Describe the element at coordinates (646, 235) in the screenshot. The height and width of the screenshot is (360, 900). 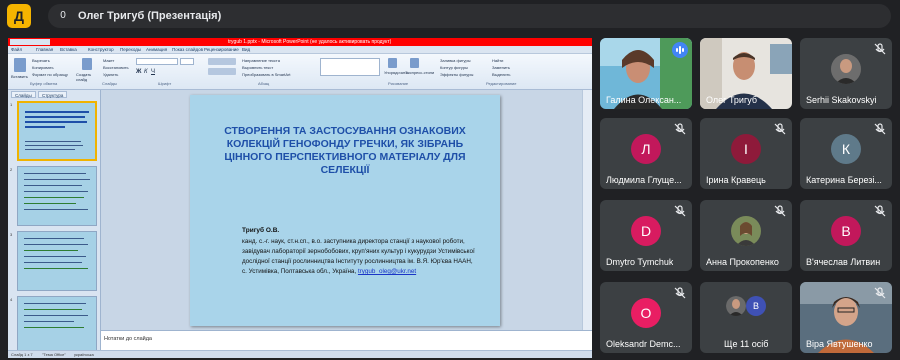
I see `participant-tile: D Dmytro Tymchuk` at that location.